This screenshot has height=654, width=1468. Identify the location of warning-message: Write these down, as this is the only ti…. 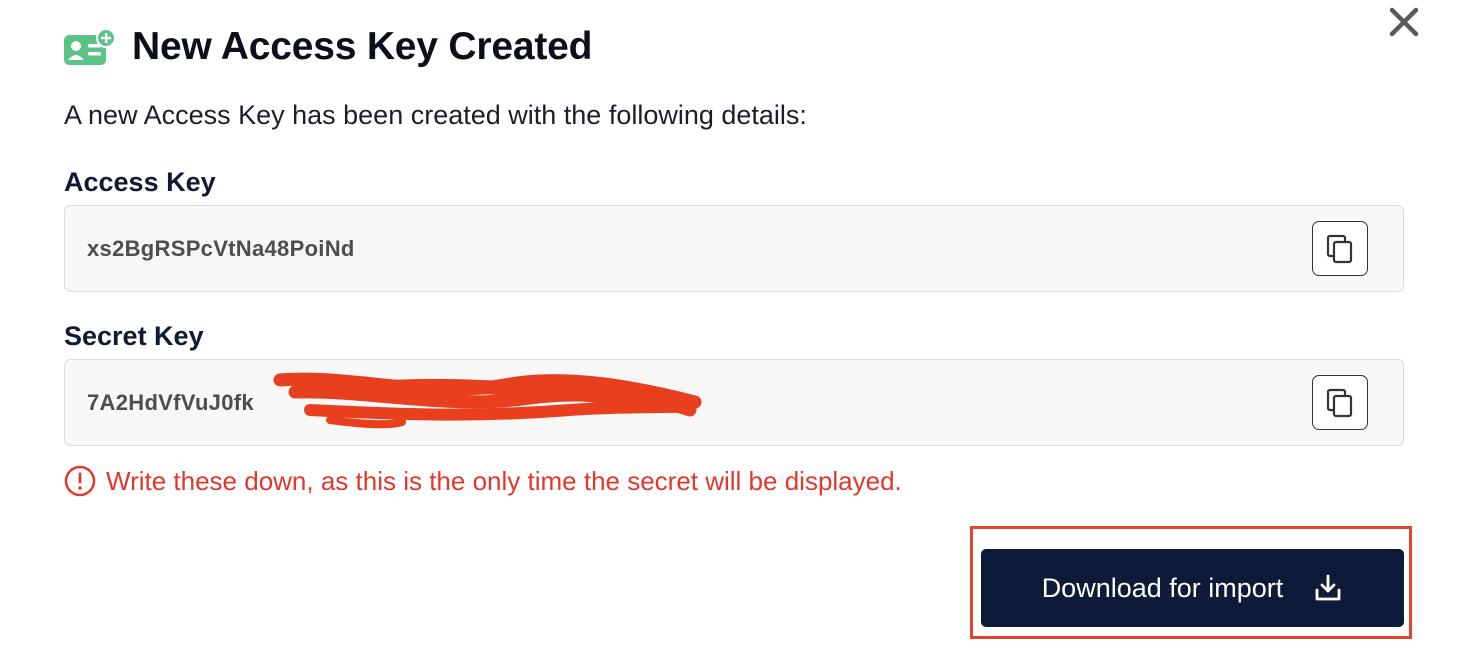
(483, 481).